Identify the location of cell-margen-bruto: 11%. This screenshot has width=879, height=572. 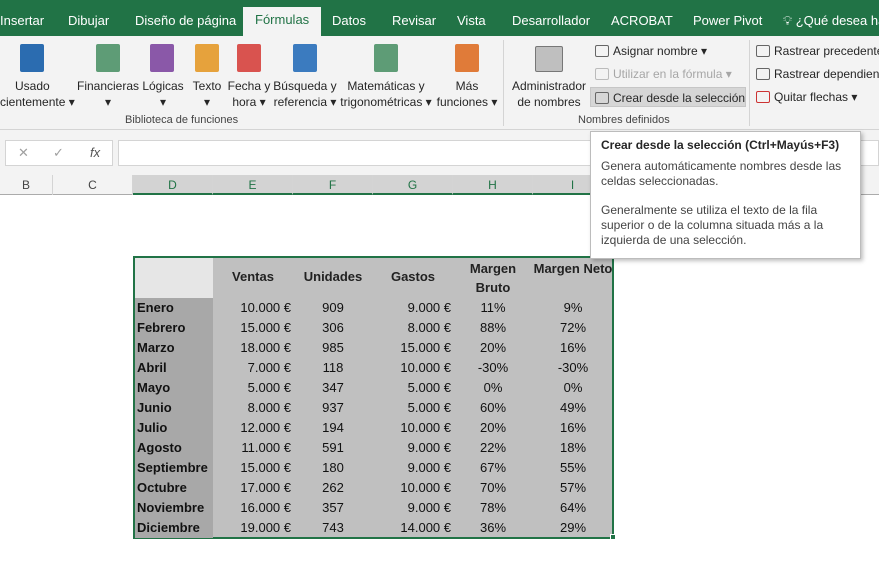
(493, 308).